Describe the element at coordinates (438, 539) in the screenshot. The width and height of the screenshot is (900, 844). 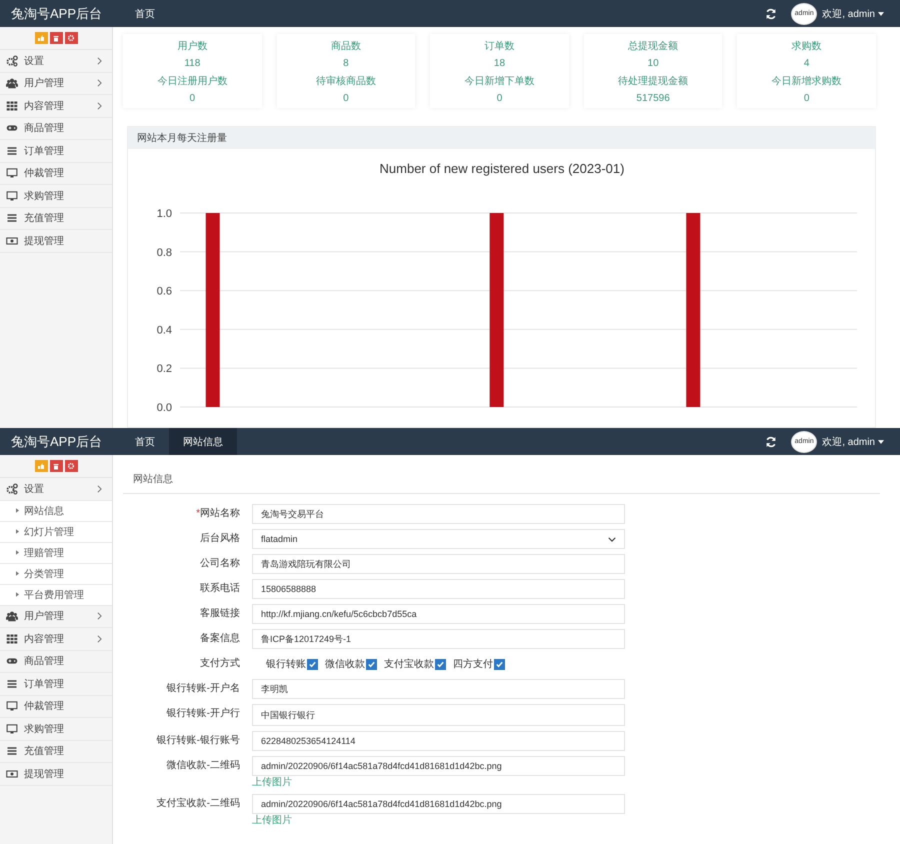
I see `select-field: flatadmin` at that location.